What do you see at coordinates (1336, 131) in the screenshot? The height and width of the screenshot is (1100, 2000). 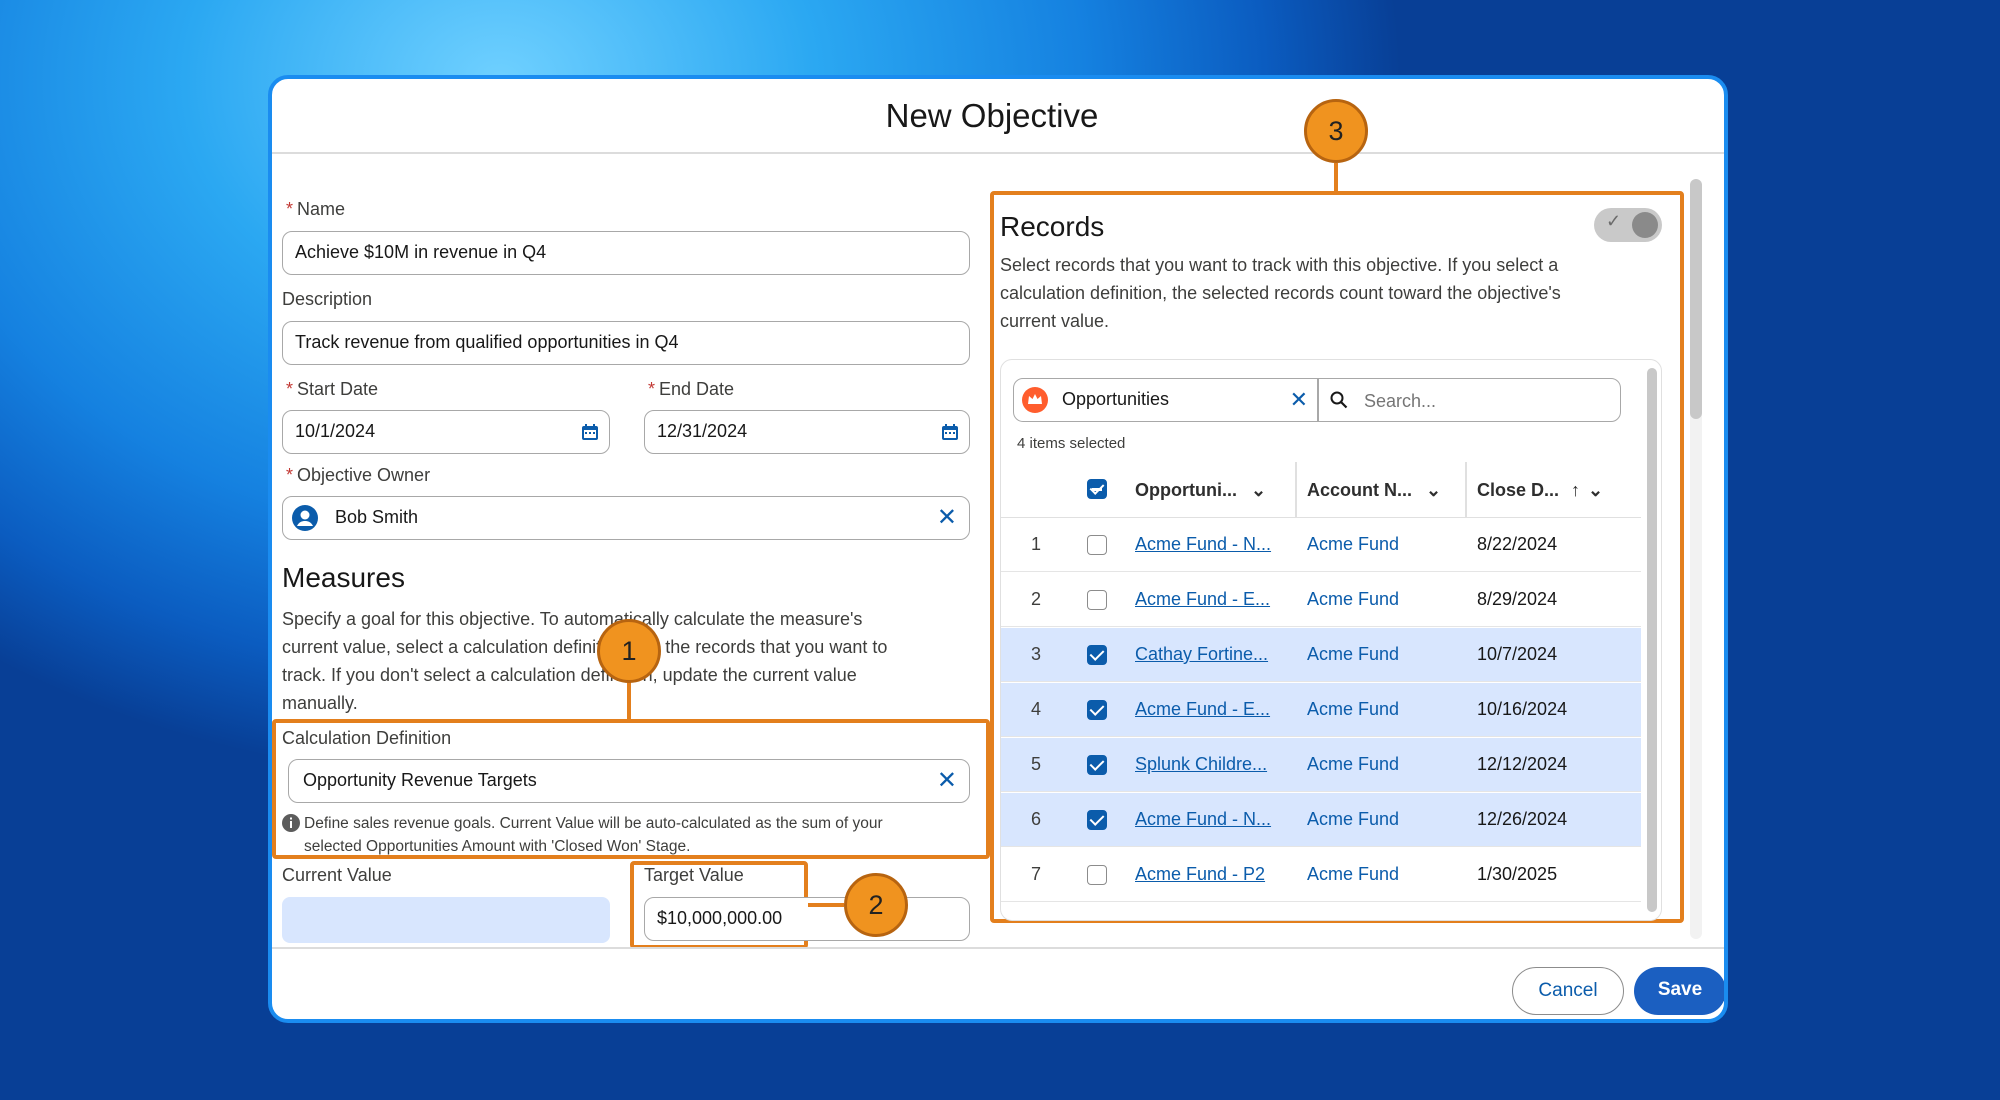 I see `callout-badge-3: 3` at bounding box center [1336, 131].